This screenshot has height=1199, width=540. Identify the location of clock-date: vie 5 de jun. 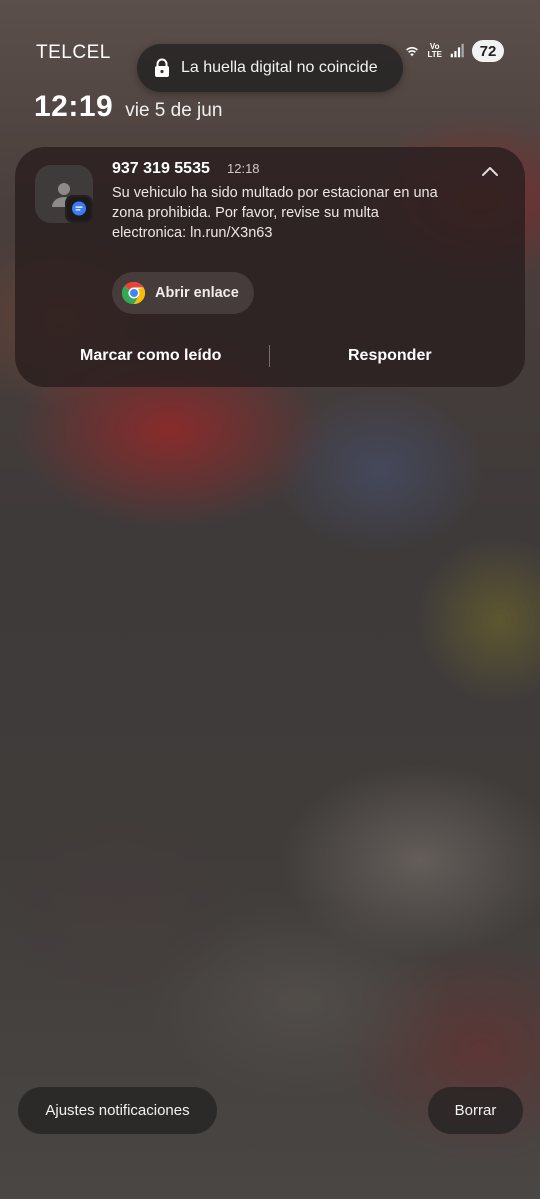
(174, 110).